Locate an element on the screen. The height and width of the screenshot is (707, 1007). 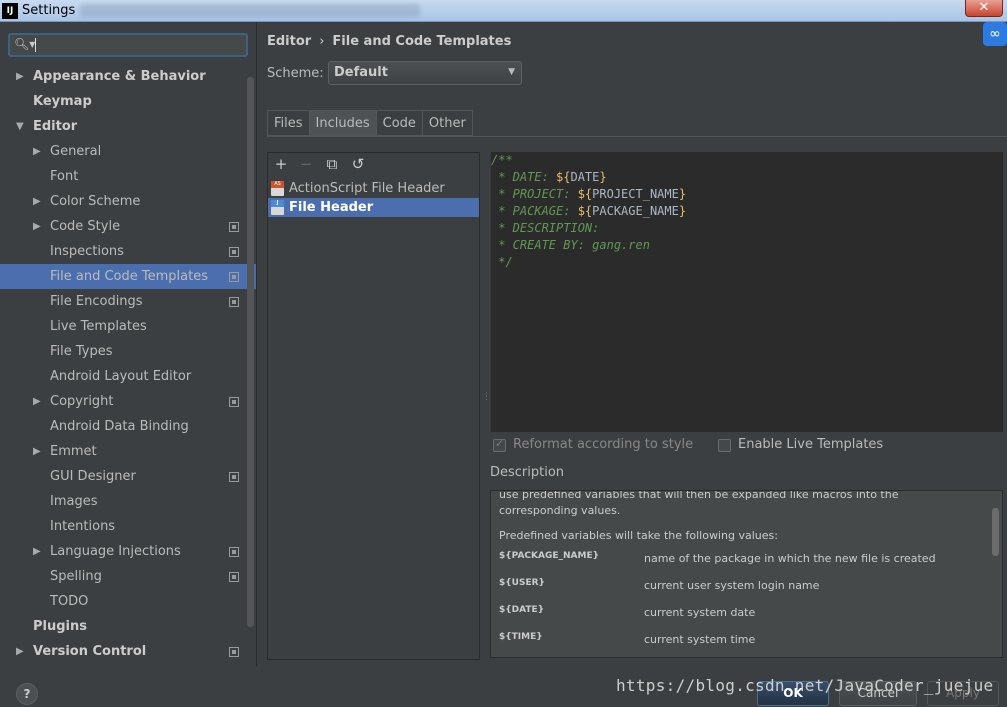
sidebar-item-todo: TODO is located at coordinates (128, 601).